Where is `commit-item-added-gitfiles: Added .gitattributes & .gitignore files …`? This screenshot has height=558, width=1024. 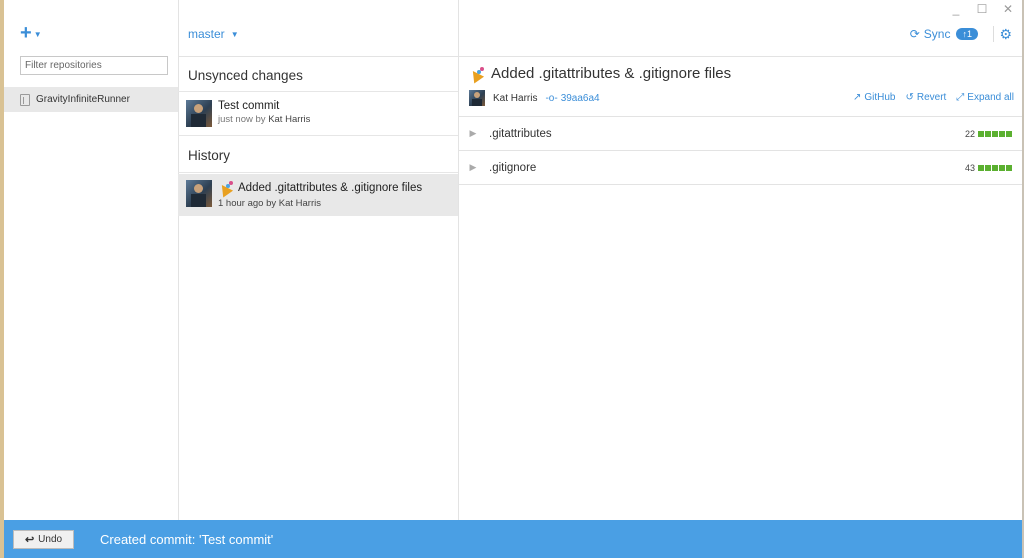
commit-item-added-gitfiles: Added .gitattributes & .gitignore files … is located at coordinates (318, 195).